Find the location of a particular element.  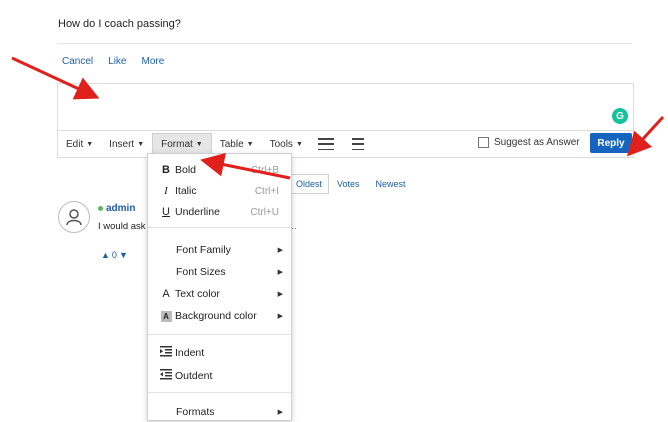

insert-menu-button: Insert ▼ is located at coordinates (126, 144).